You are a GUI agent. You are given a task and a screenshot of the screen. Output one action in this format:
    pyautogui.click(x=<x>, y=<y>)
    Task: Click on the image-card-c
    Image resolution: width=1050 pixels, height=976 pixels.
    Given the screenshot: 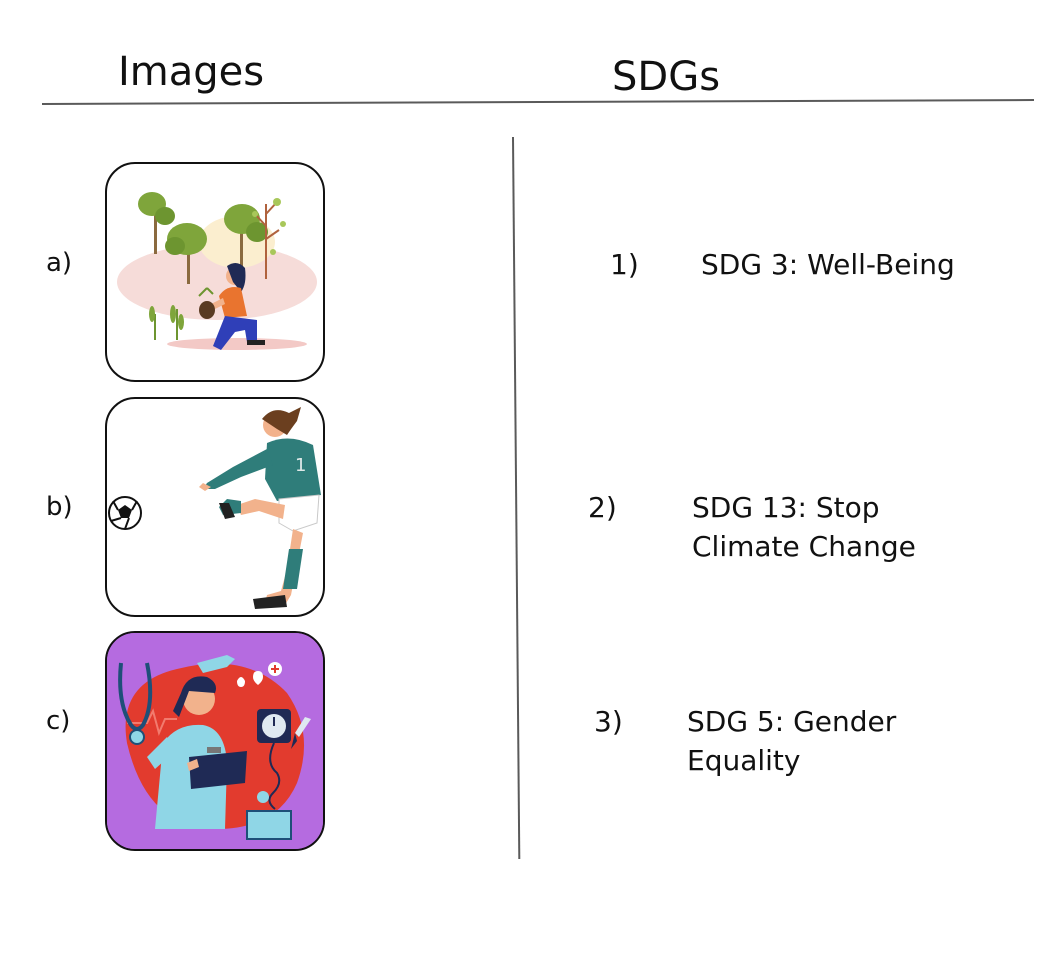 What is the action you would take?
    pyautogui.click(x=215, y=741)
    